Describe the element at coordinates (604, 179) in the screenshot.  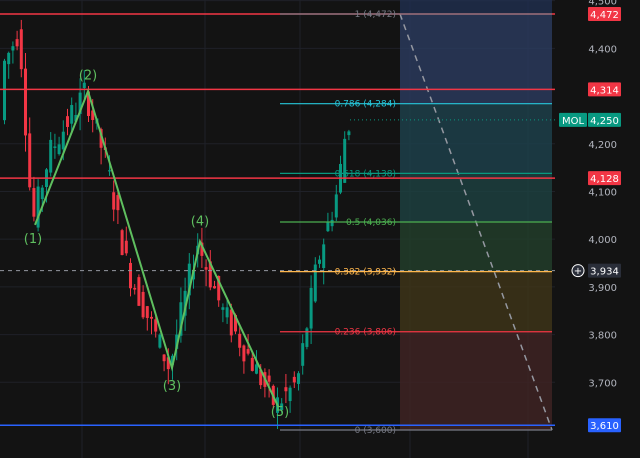
I see `price-tag-label: 4,128` at that location.